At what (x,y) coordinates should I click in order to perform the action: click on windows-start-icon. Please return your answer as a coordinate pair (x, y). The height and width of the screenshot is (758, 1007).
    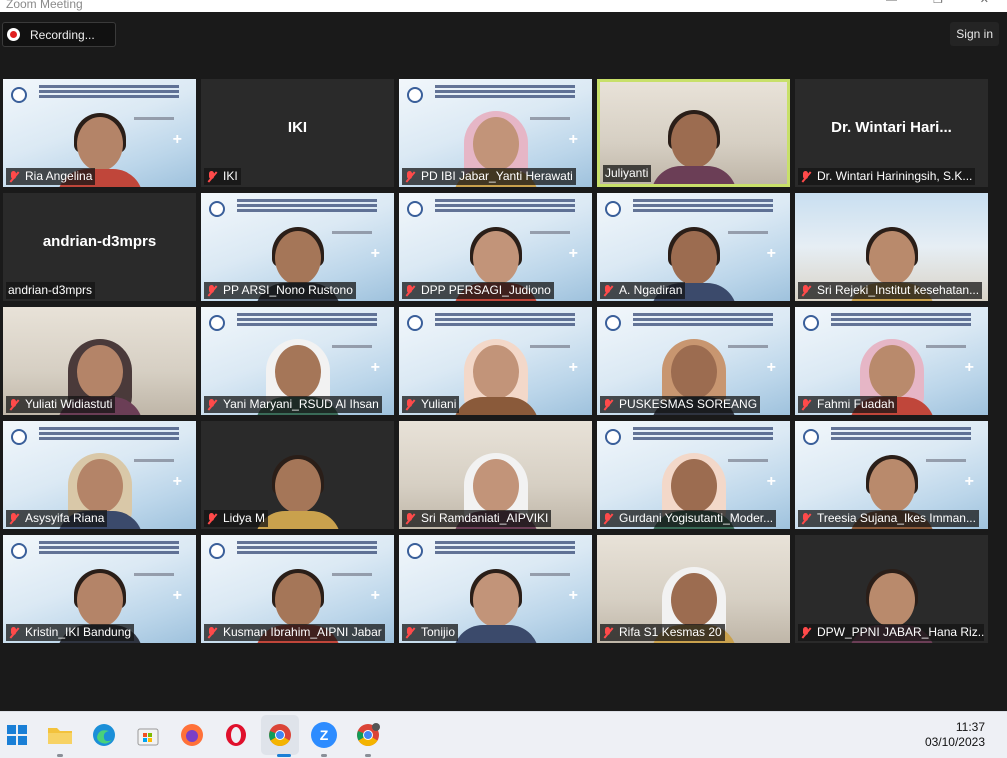
    Looking at the image, I should click on (17, 735).